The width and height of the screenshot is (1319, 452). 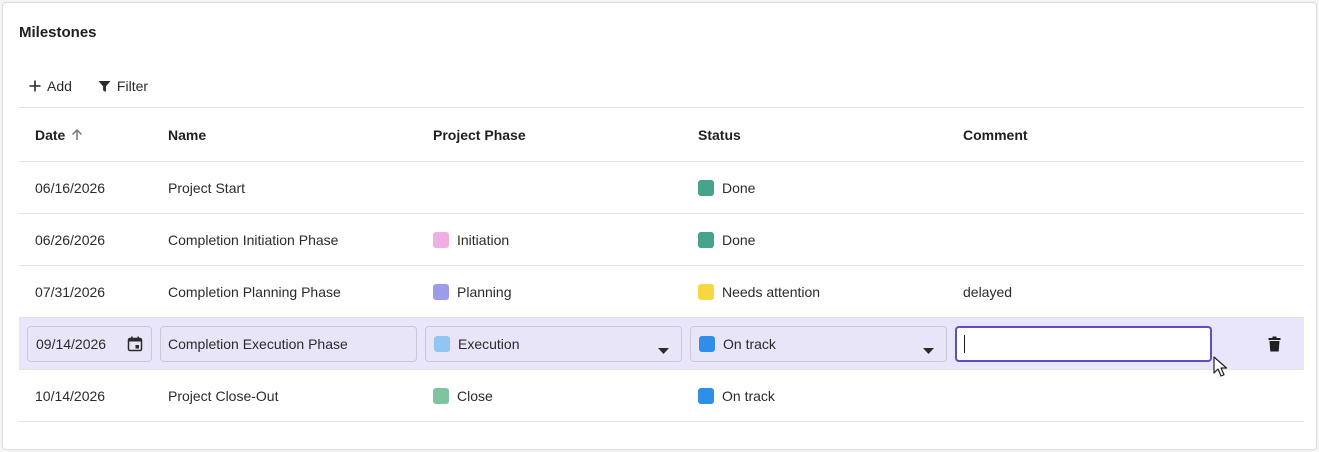 I want to click on phase-cell: Planning, so click(x=558, y=291).